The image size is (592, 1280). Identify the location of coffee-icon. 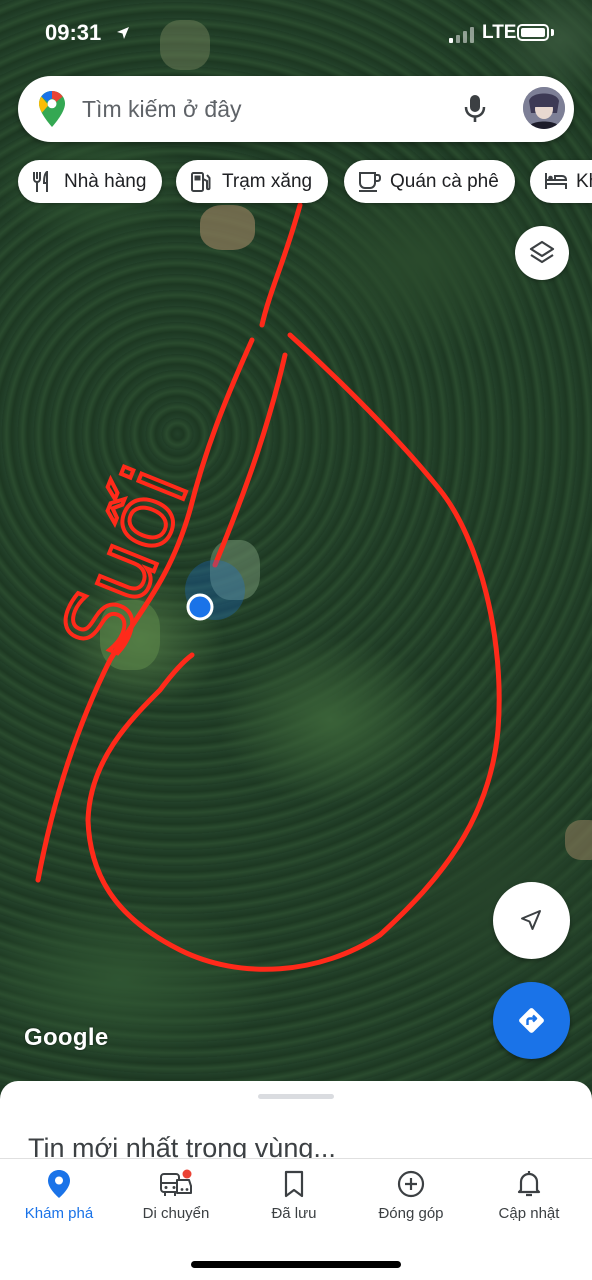
(370, 182).